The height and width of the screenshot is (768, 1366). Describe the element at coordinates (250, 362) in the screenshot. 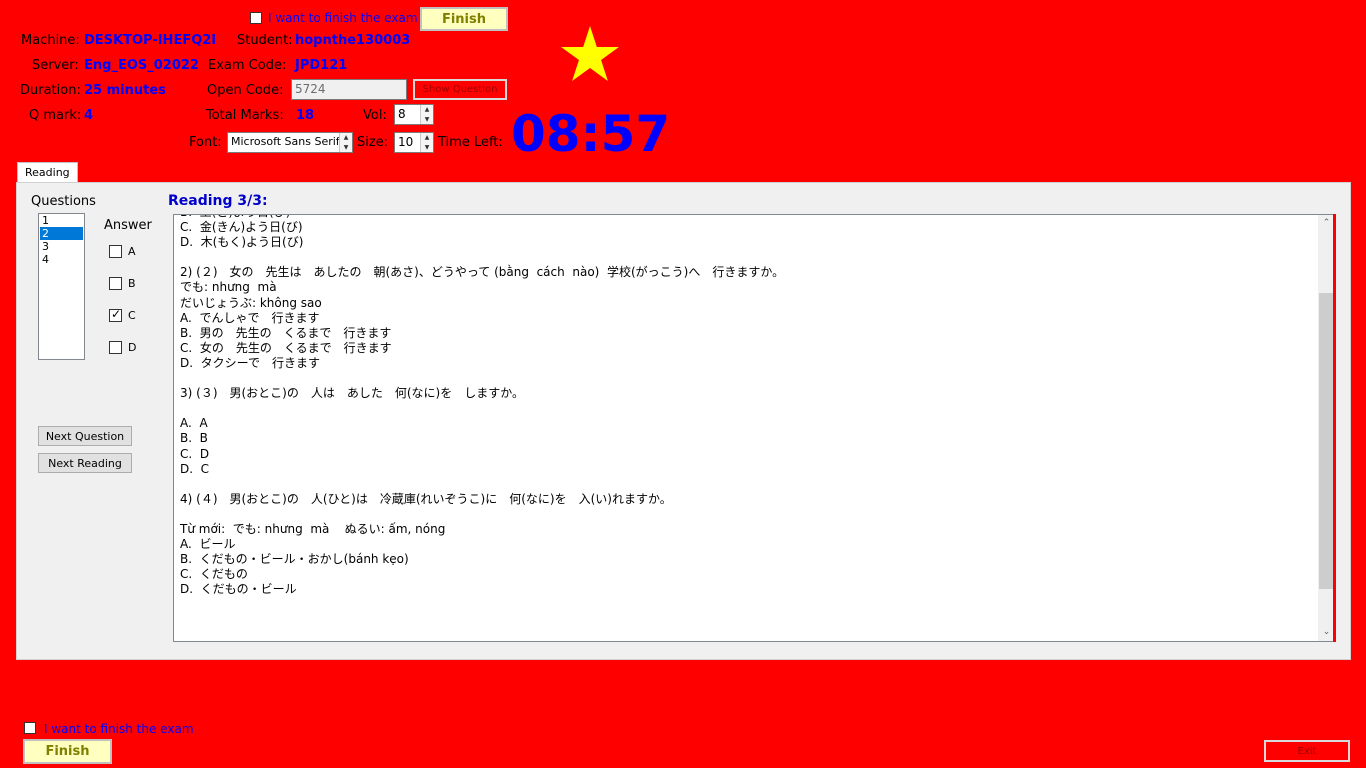

I see `reading-line: D. タクシーで 行きます` at that location.